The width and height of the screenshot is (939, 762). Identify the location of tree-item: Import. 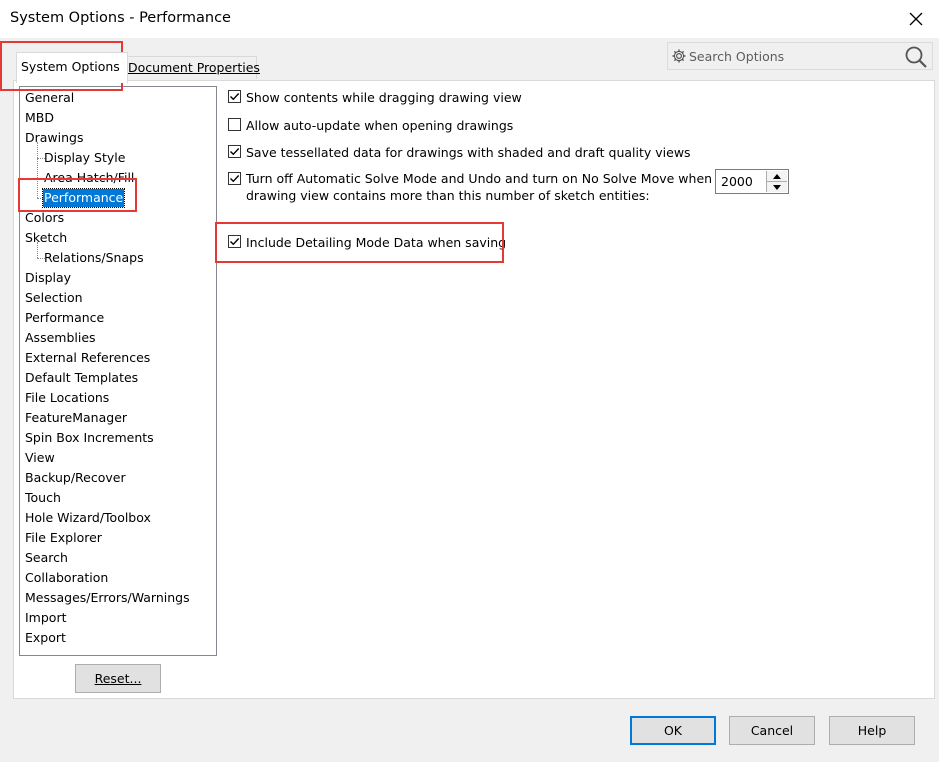
(46, 618).